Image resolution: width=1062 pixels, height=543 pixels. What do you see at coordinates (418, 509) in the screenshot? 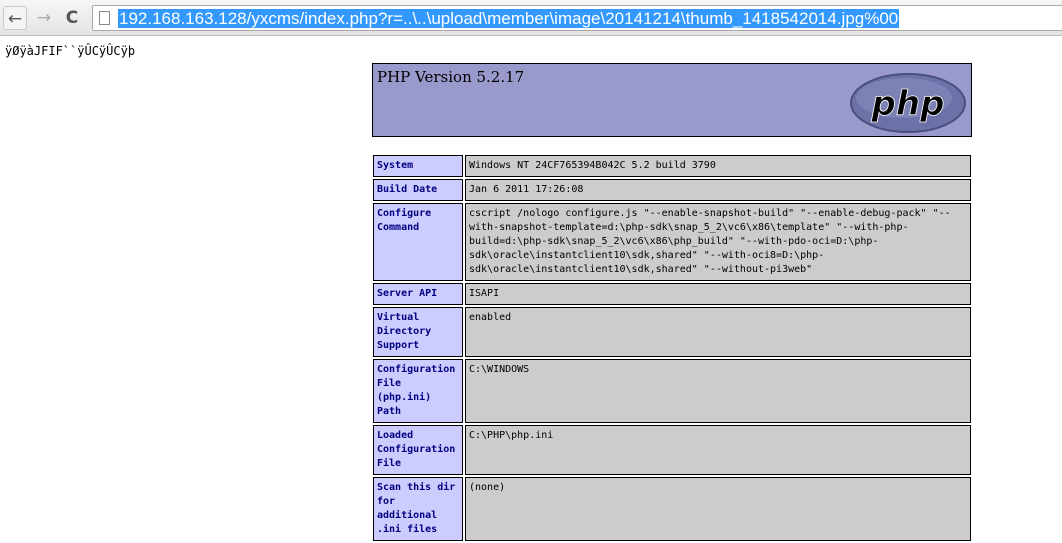
I see `row-label: Scan this dir for additional .ini files` at bounding box center [418, 509].